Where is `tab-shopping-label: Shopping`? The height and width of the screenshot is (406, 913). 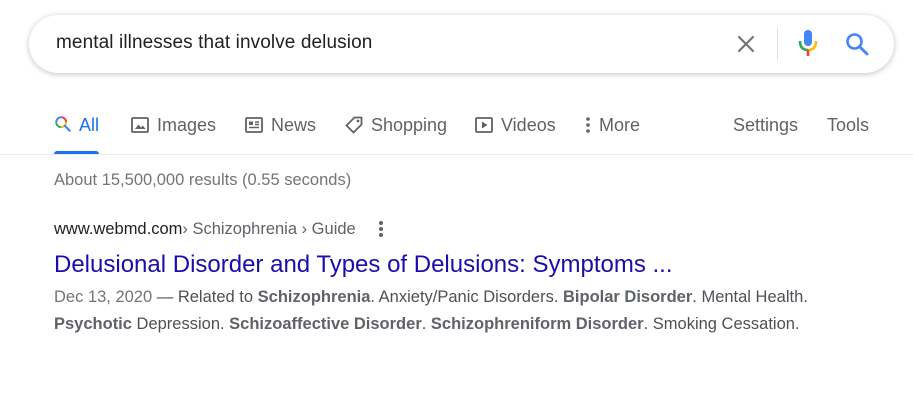
tab-shopping-label: Shopping is located at coordinates (409, 125).